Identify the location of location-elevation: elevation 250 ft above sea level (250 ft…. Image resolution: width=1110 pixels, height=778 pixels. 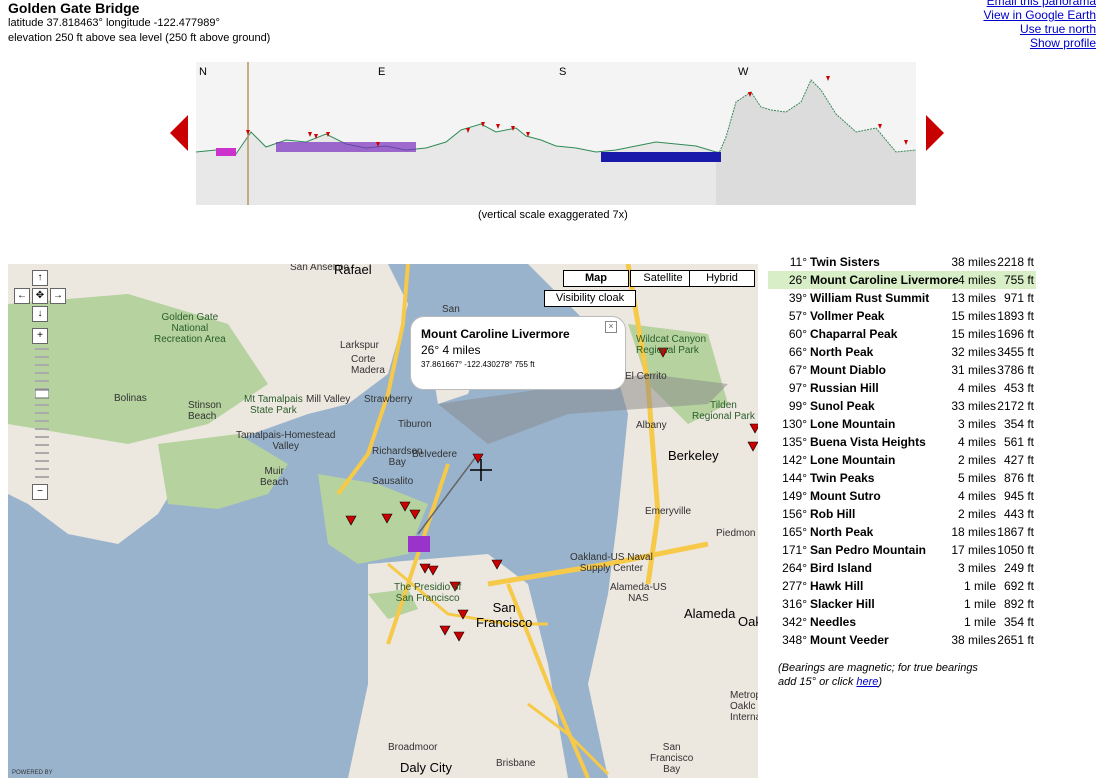
(139, 38).